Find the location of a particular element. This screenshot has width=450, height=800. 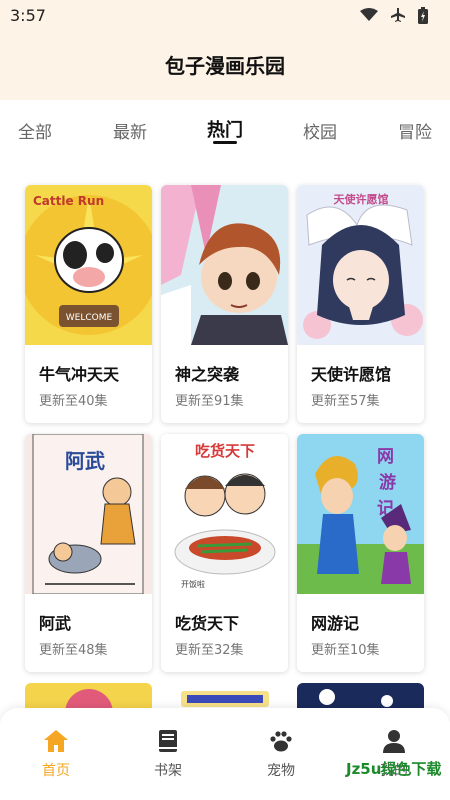

site-watermark: Jz5u绿色下载 is located at coordinates (394, 769).